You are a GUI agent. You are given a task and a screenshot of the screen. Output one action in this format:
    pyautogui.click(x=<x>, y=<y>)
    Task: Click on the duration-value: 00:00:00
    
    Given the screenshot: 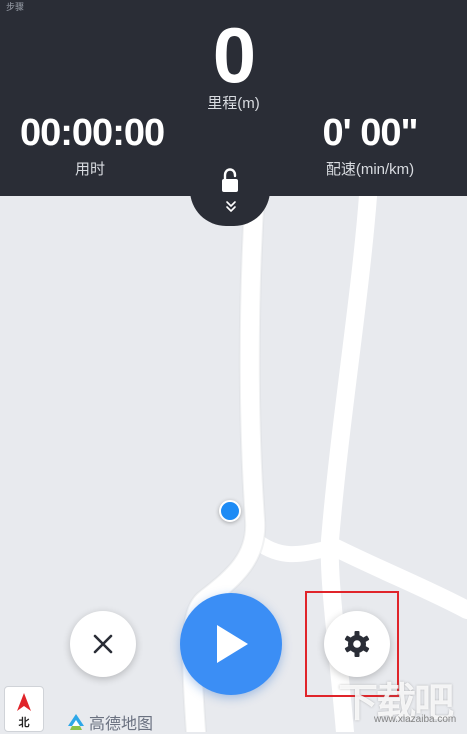 What is the action you would take?
    pyautogui.click(x=92, y=133)
    